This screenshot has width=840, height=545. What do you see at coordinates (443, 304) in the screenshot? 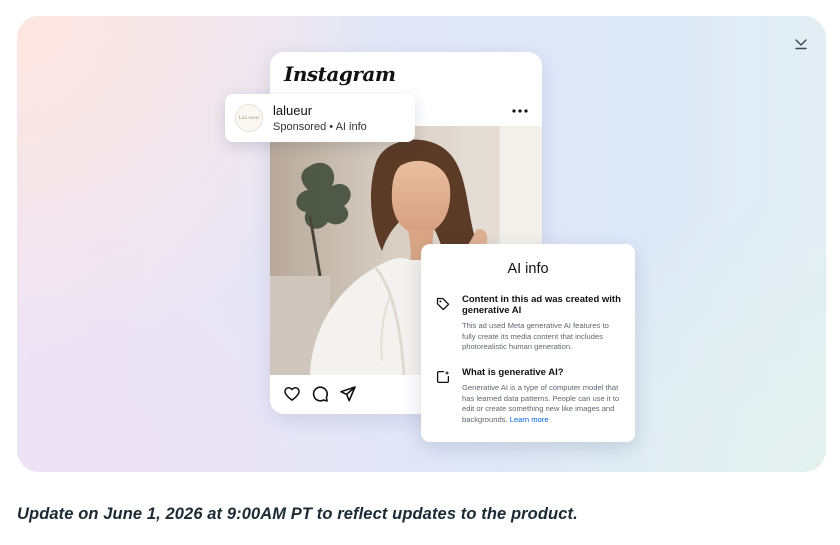
I see `tag-icon` at bounding box center [443, 304].